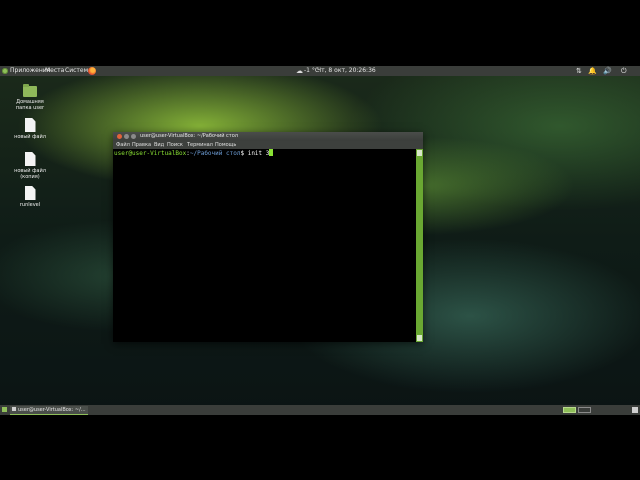 The image size is (640, 480). Describe the element at coordinates (268, 136) in the screenshot. I see `terminal-titlebar: user@user-VirtualBox: ~/Рабочий стол` at that location.